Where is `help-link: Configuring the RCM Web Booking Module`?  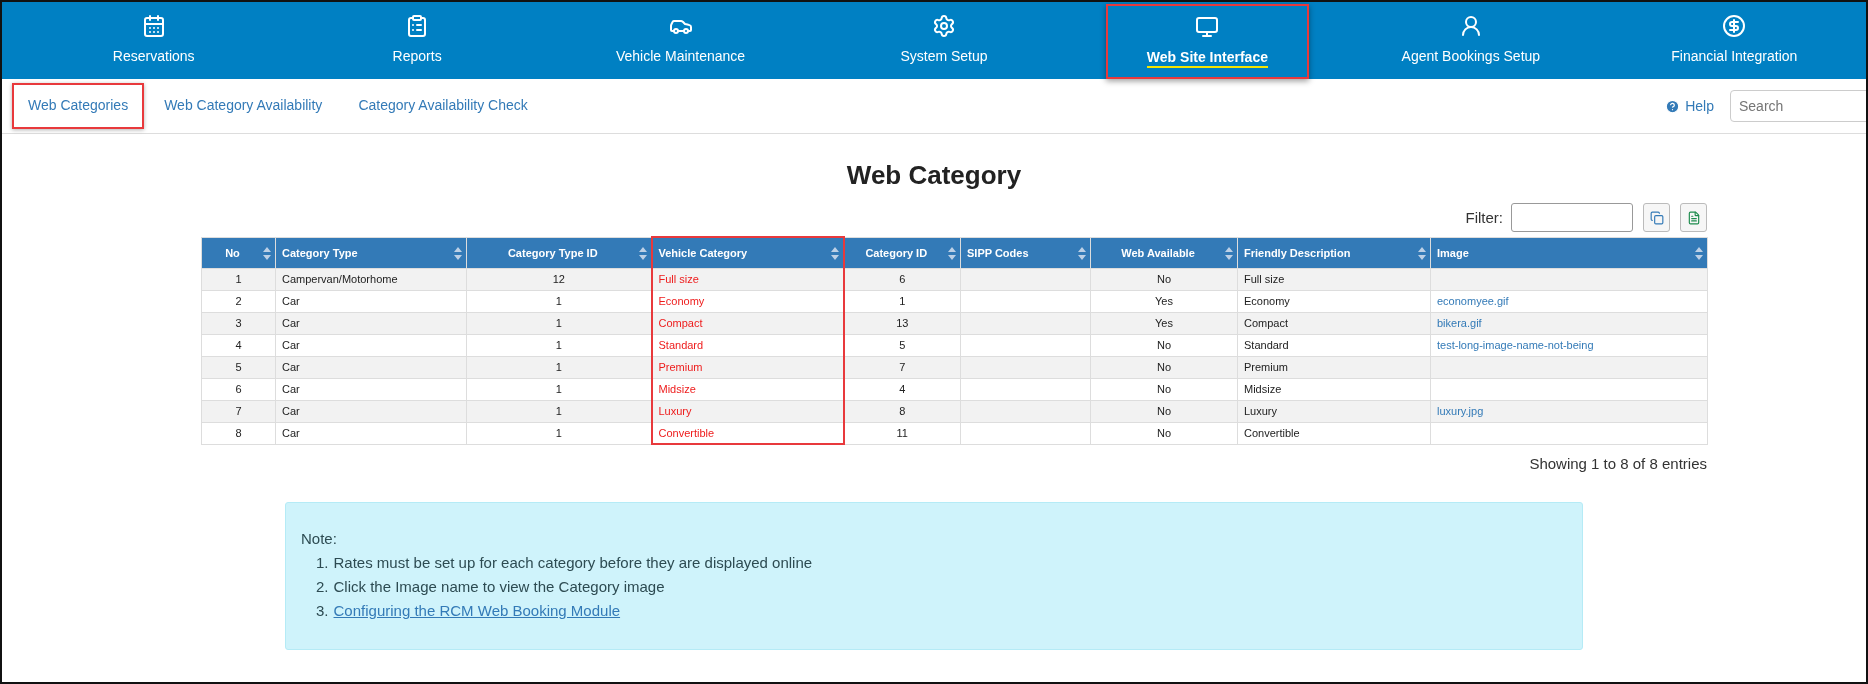 help-link: Configuring the RCM Web Booking Module is located at coordinates (477, 611).